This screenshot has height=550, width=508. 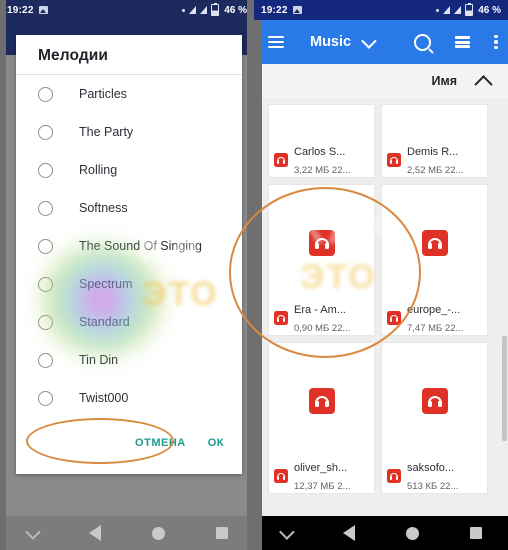 What do you see at coordinates (160, 443) in the screenshot?
I see `cancel-button: ОТМЕНА` at bounding box center [160, 443].